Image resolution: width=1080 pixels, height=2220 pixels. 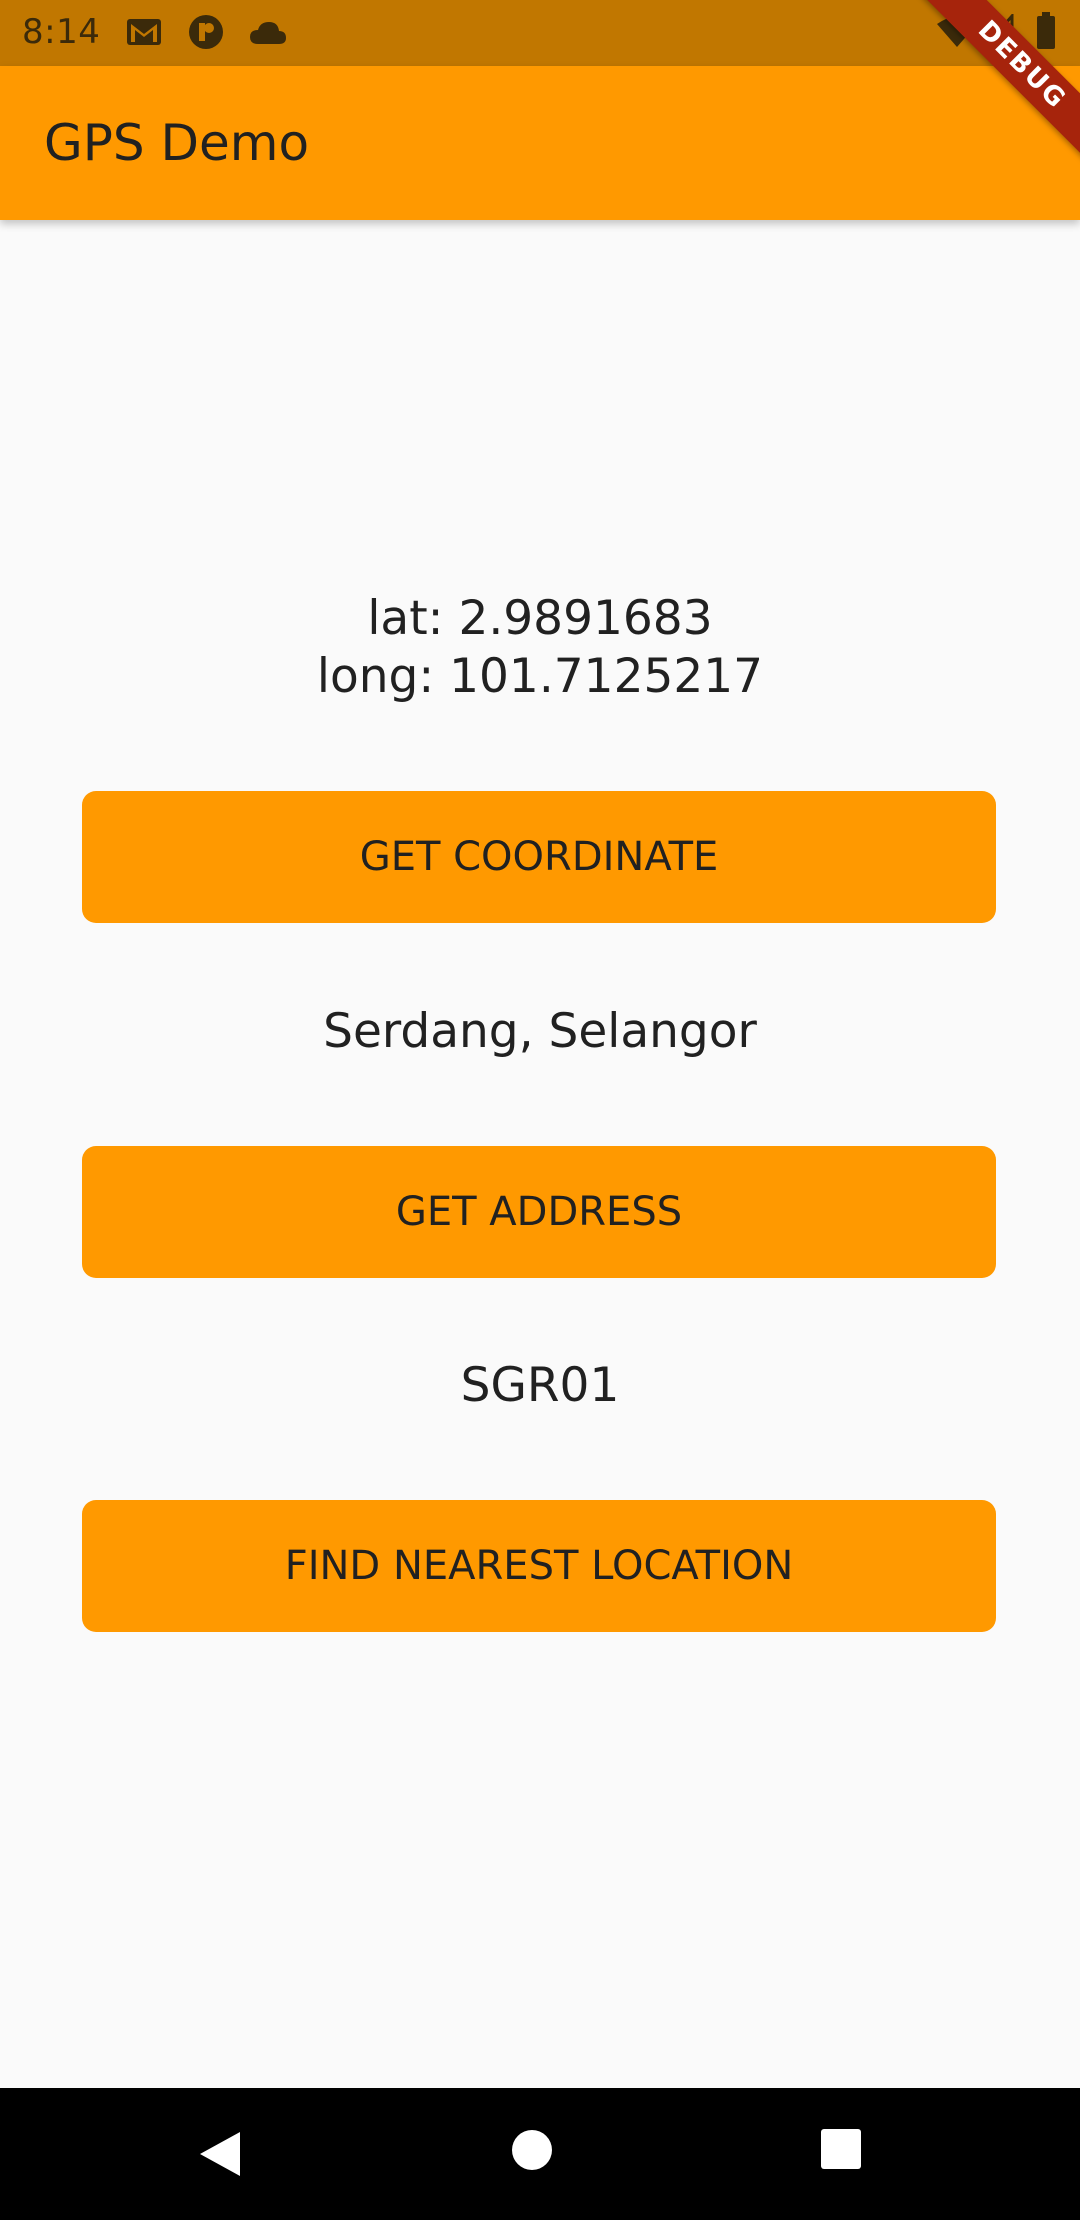 What do you see at coordinates (540, 618) in the screenshot?
I see `latitude-text: lat: 2.9891683` at bounding box center [540, 618].